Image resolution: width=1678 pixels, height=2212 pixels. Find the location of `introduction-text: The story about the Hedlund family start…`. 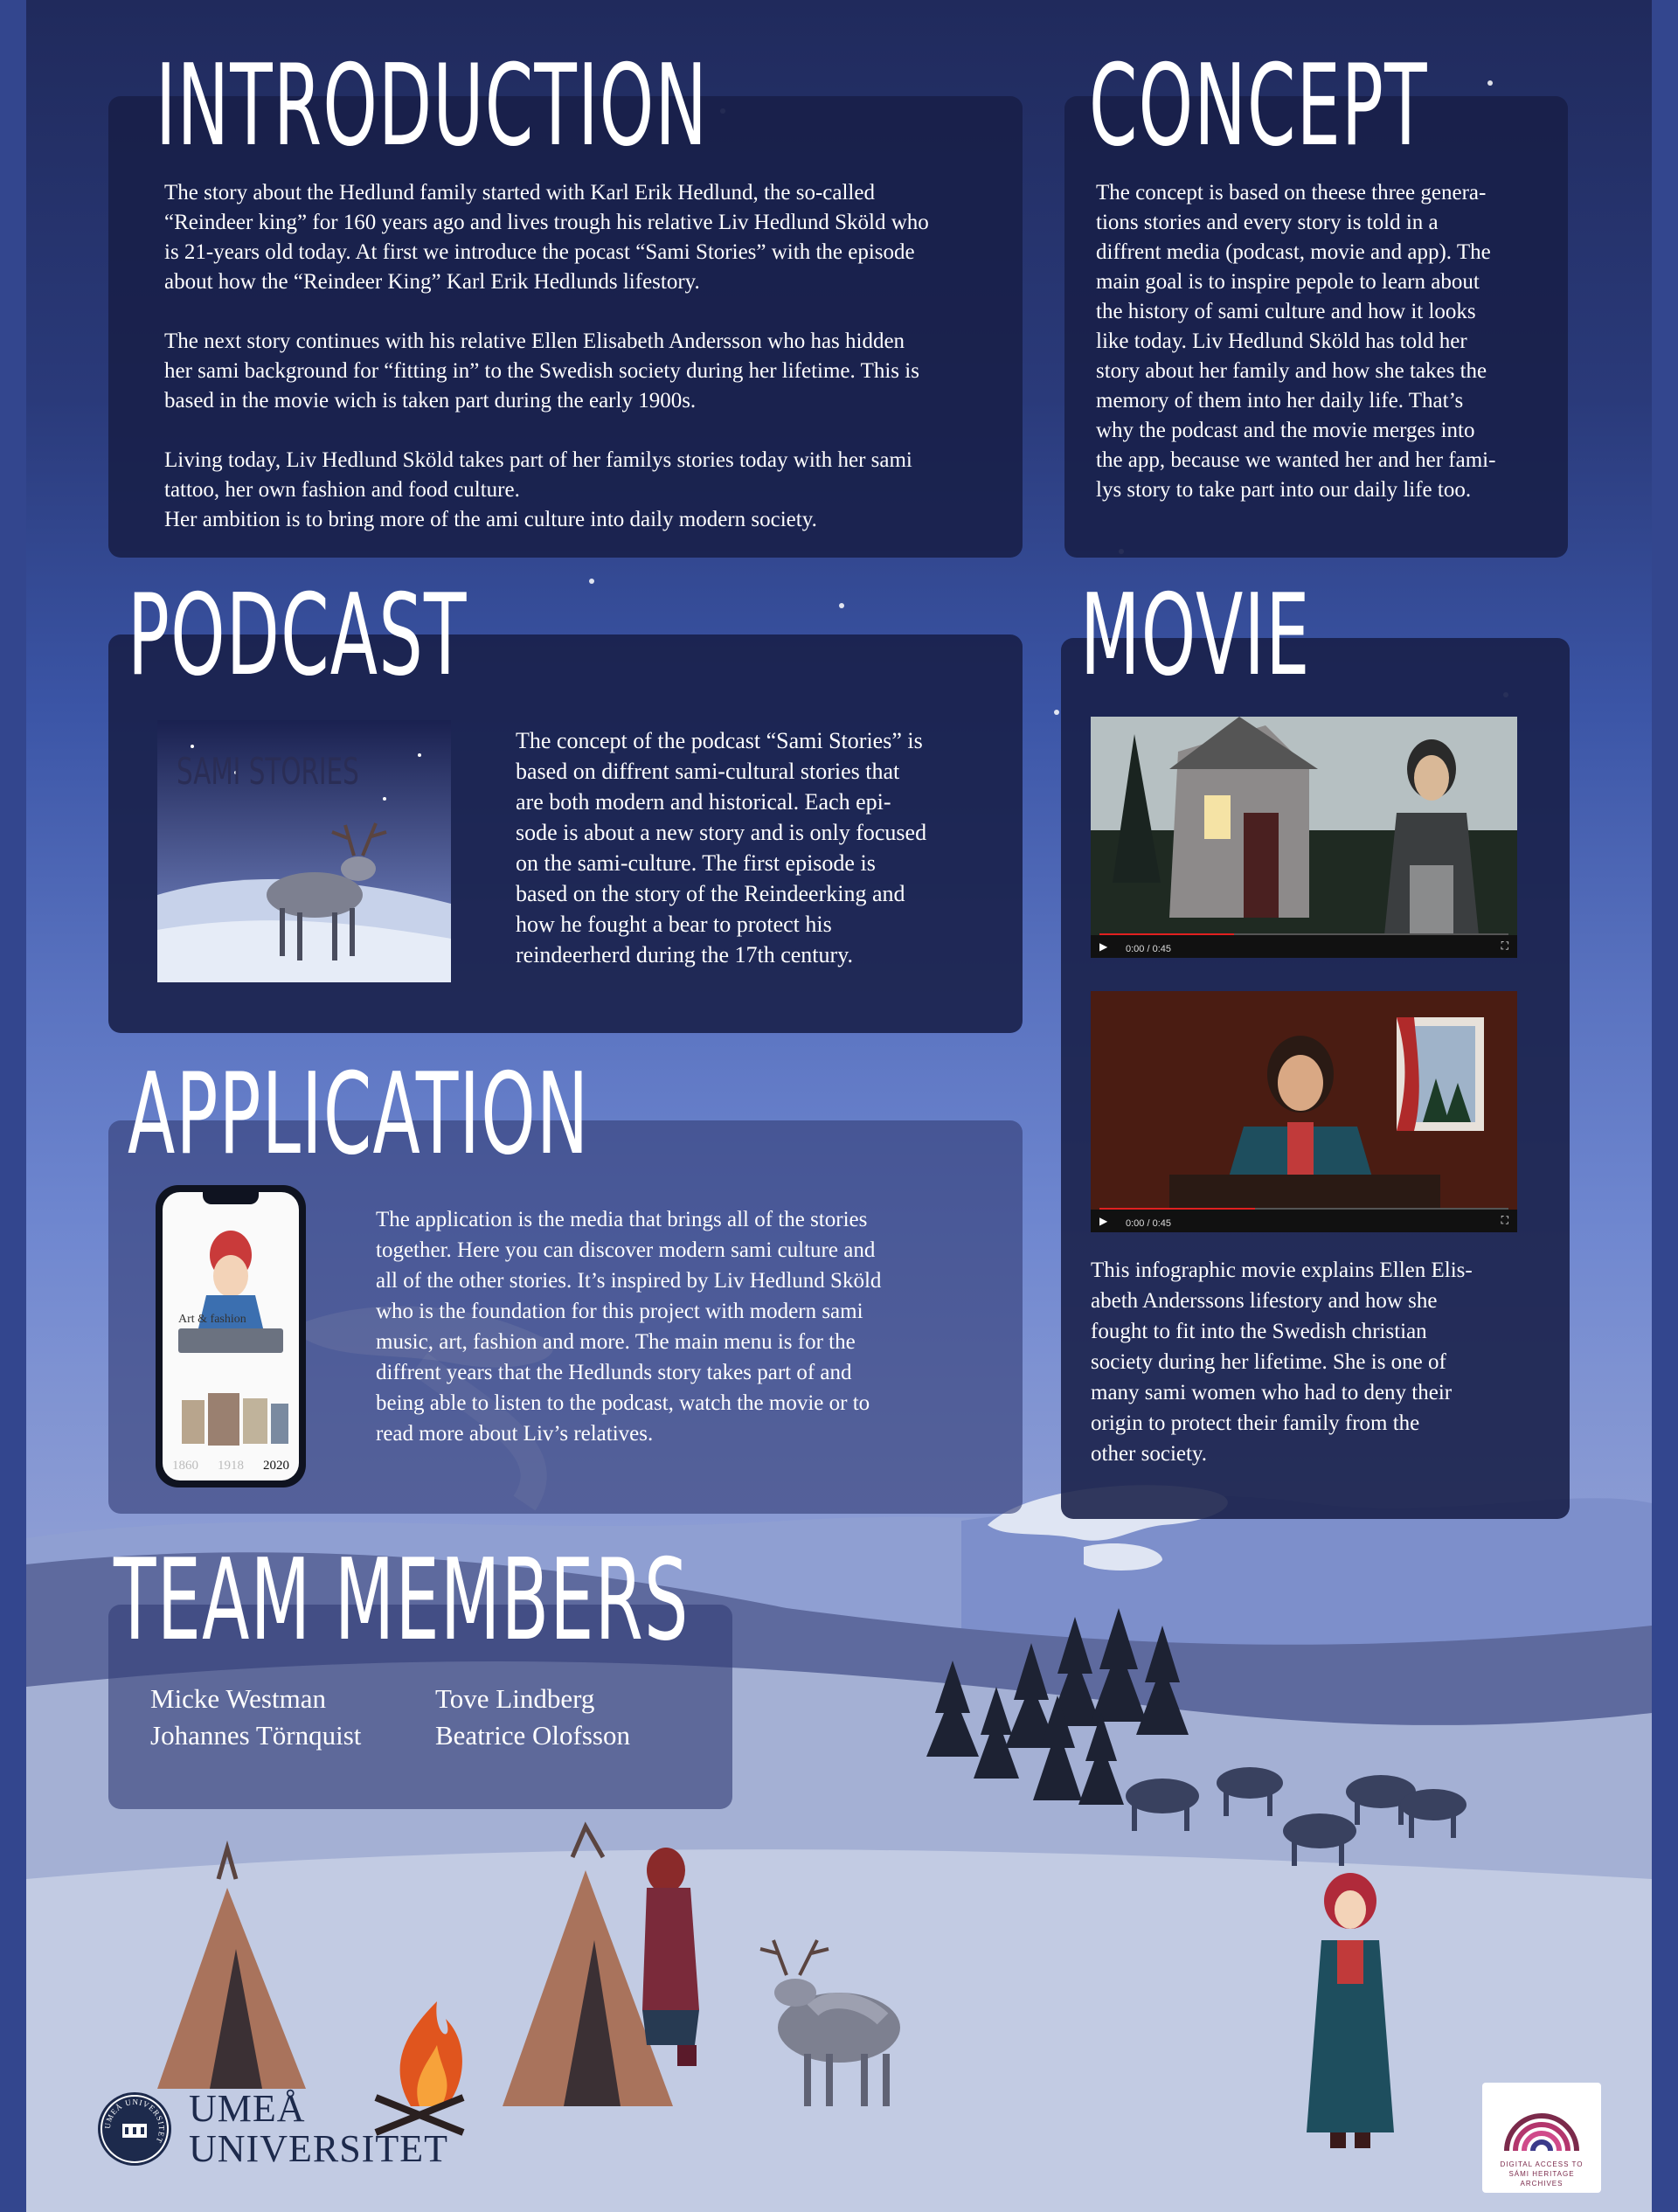

introduction-text: The story about the Hedlund family start… is located at coordinates (546, 356).